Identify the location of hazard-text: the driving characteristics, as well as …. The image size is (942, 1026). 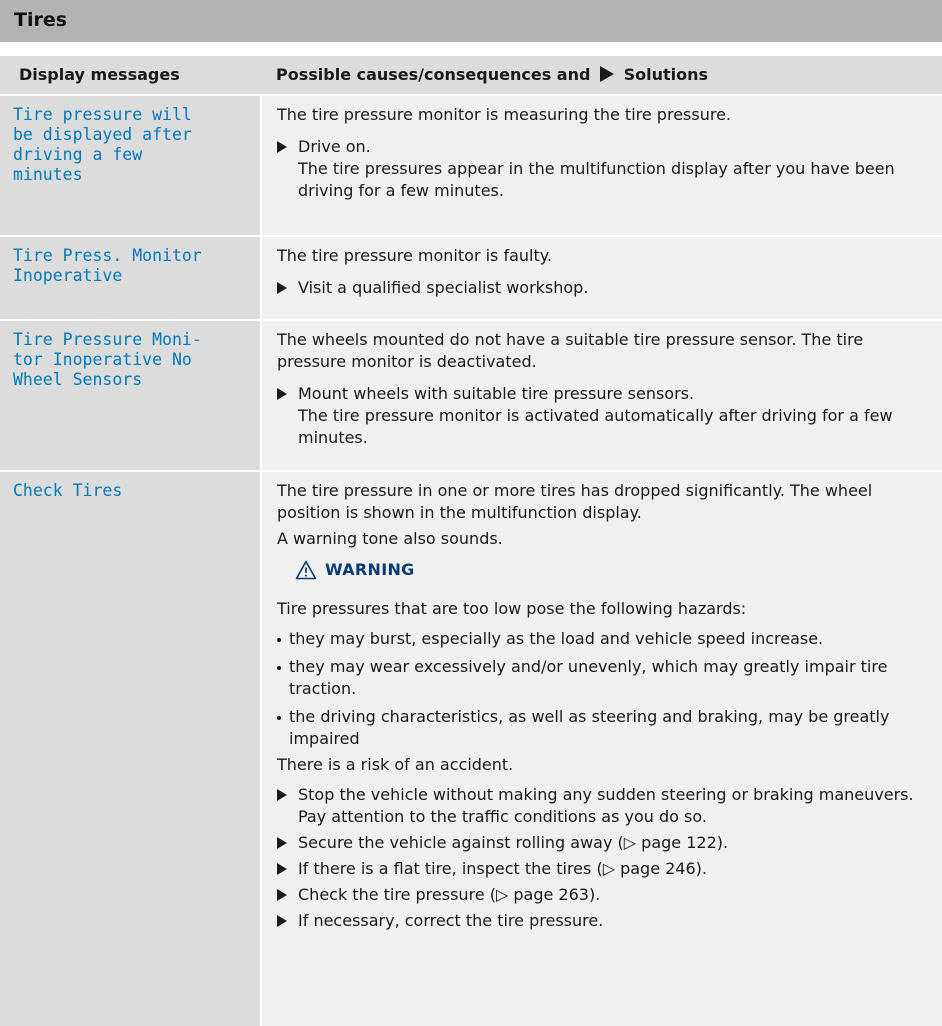
(589, 727).